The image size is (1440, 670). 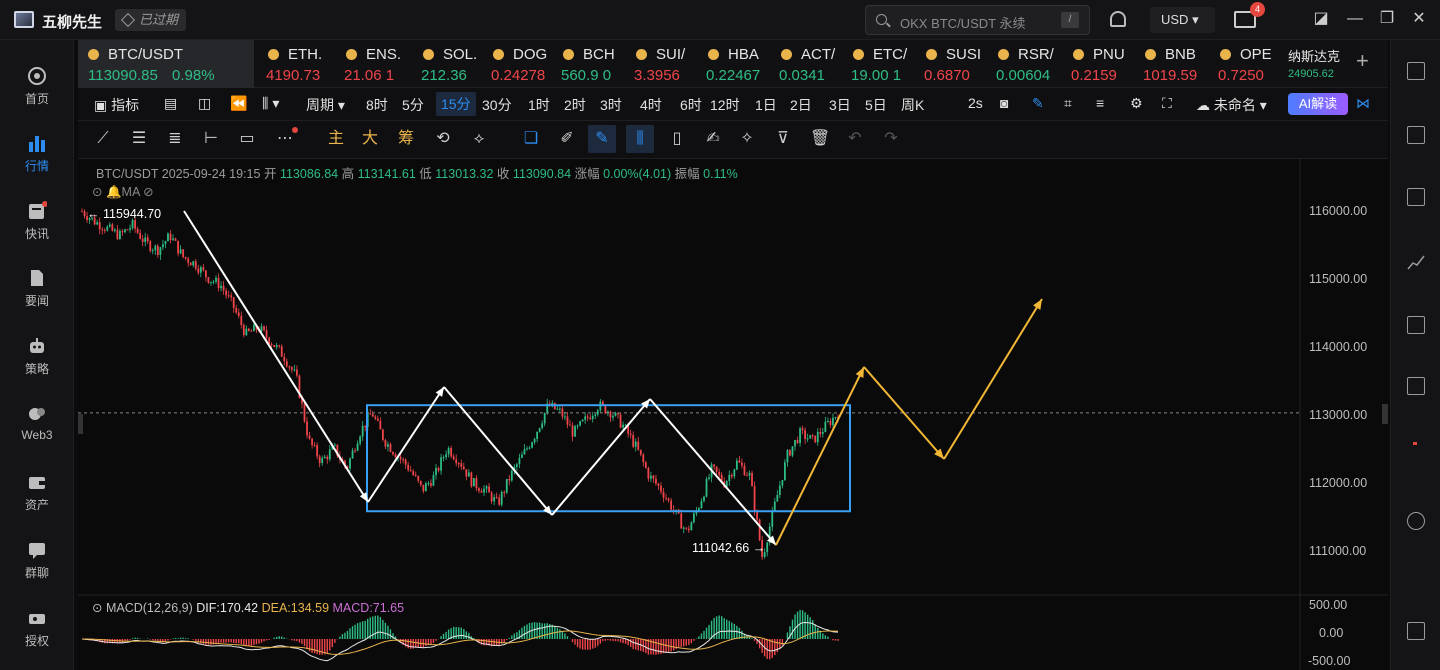 What do you see at coordinates (1098, 64) in the screenshot?
I see `ticker-tab: PNU 0.2159` at bounding box center [1098, 64].